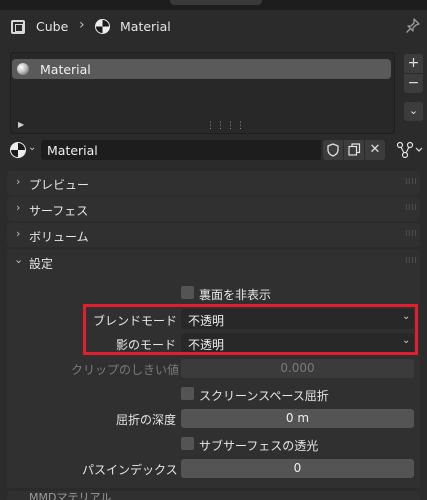 The image size is (427, 500). What do you see at coordinates (264, 396) in the screenshot?
I see `screen-space-refraction-label: スクリーンスペース屈折` at bounding box center [264, 396].